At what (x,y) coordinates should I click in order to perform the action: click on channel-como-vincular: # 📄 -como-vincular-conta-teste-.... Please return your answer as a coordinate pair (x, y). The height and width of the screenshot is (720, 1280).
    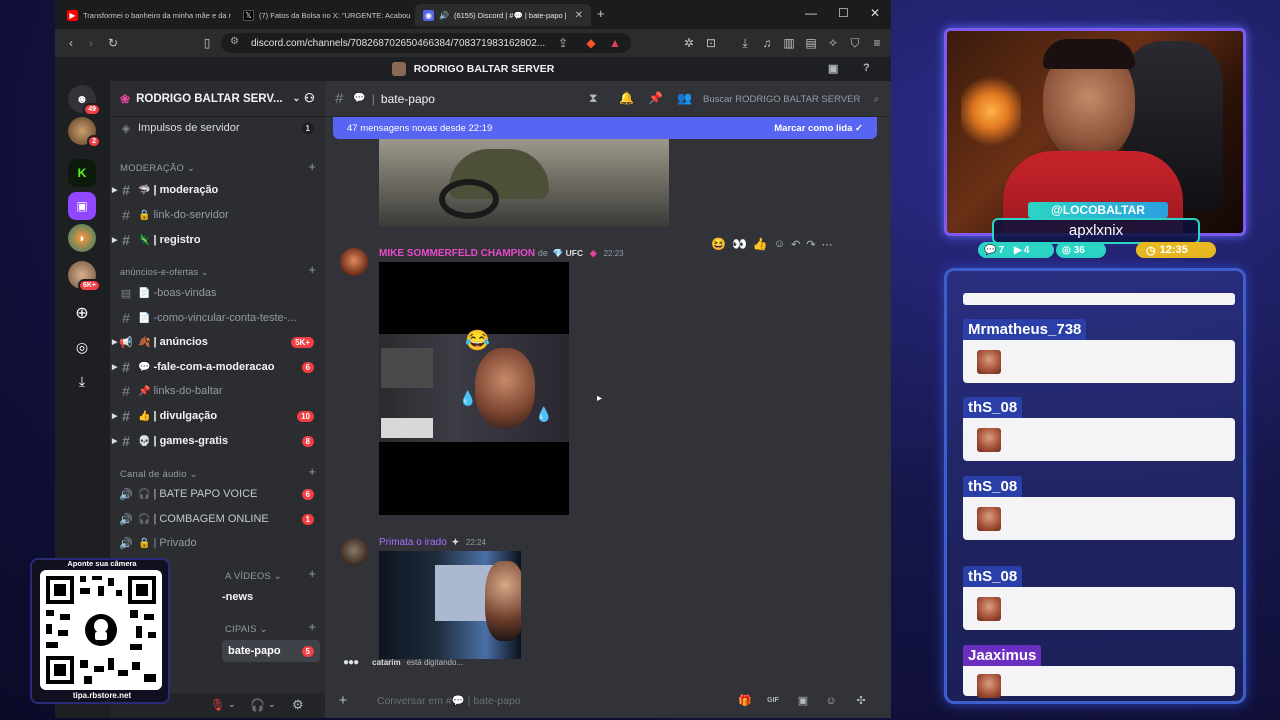
    Looking at the image, I should click on (219, 318).